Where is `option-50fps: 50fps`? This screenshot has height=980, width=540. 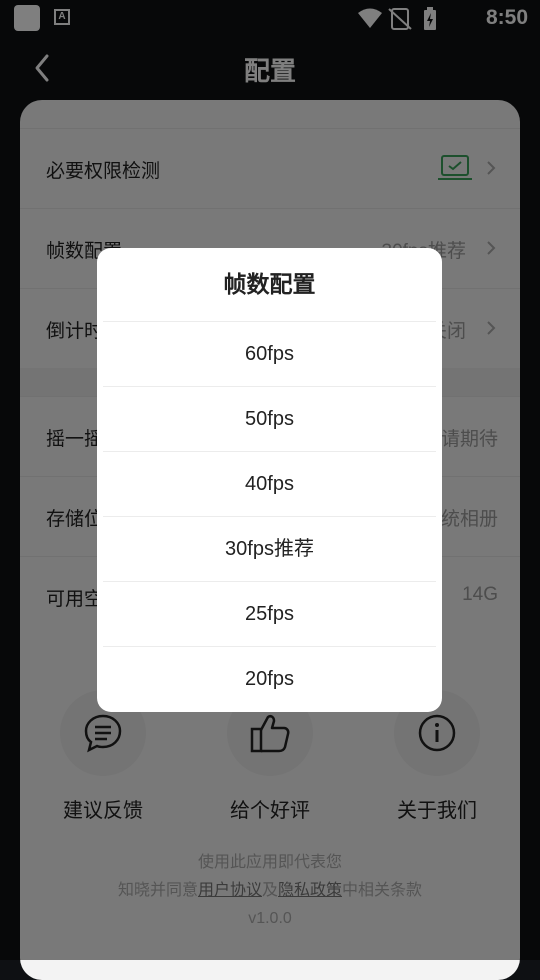
option-50fps: 50fps is located at coordinates (269, 418).